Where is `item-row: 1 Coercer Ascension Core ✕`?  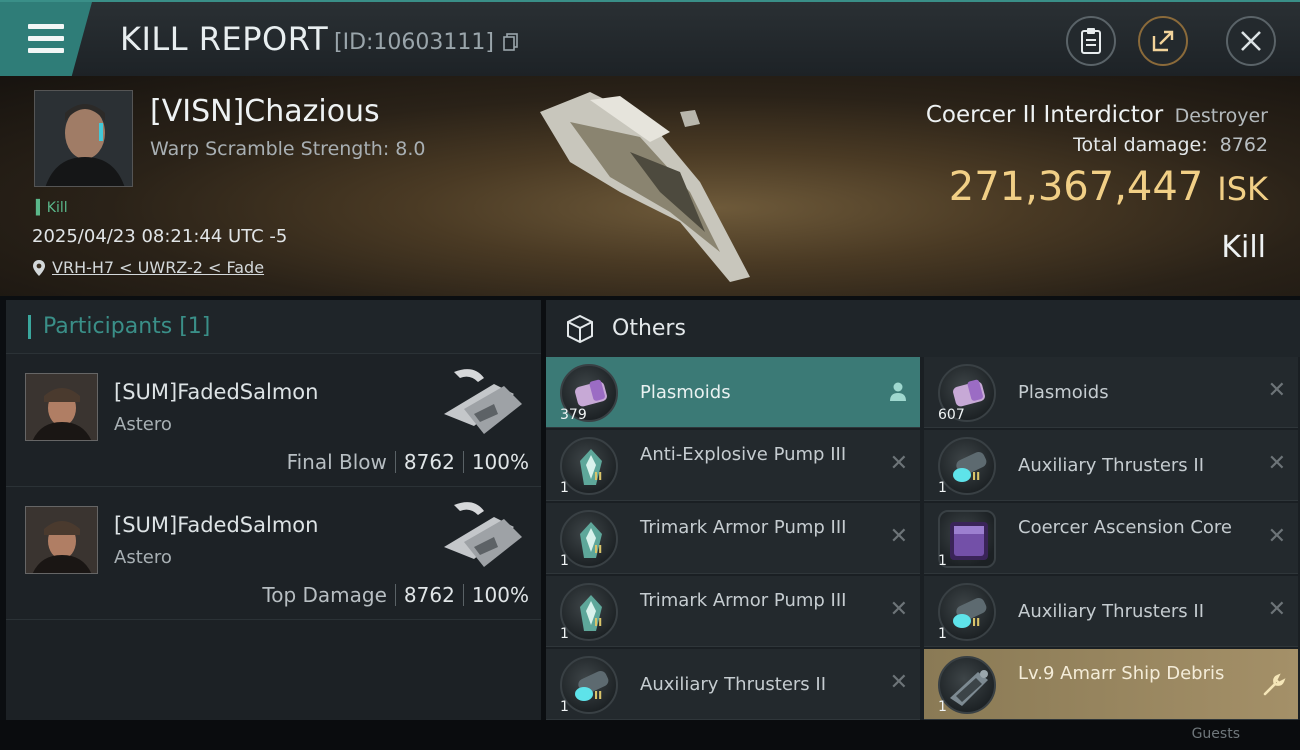
item-row: 1 Coercer Ascension Core ✕ is located at coordinates (1111, 538).